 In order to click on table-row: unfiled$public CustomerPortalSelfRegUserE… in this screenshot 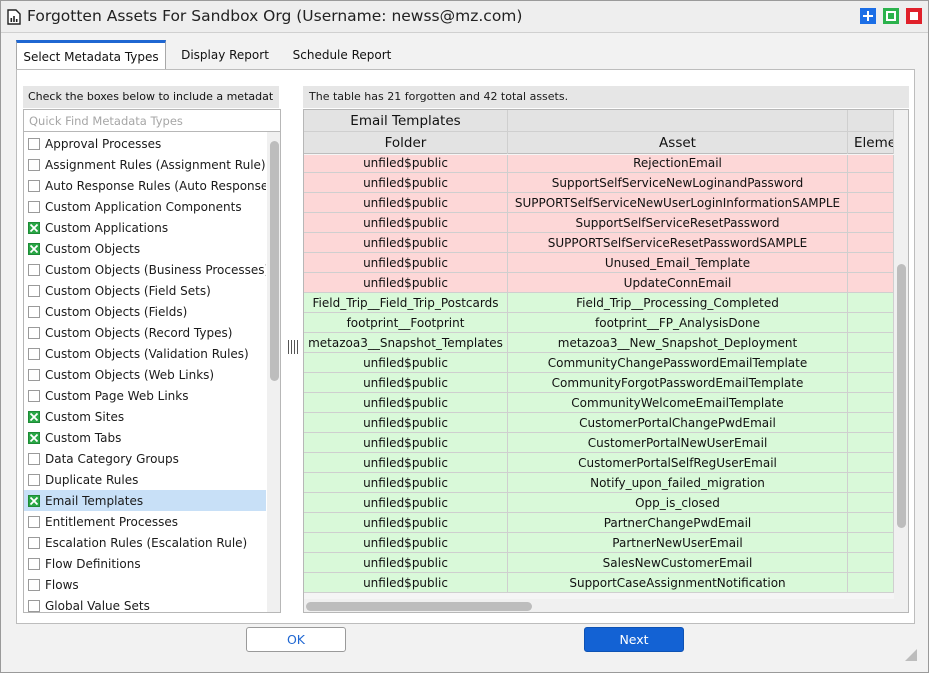, I will do `click(599, 463)`.